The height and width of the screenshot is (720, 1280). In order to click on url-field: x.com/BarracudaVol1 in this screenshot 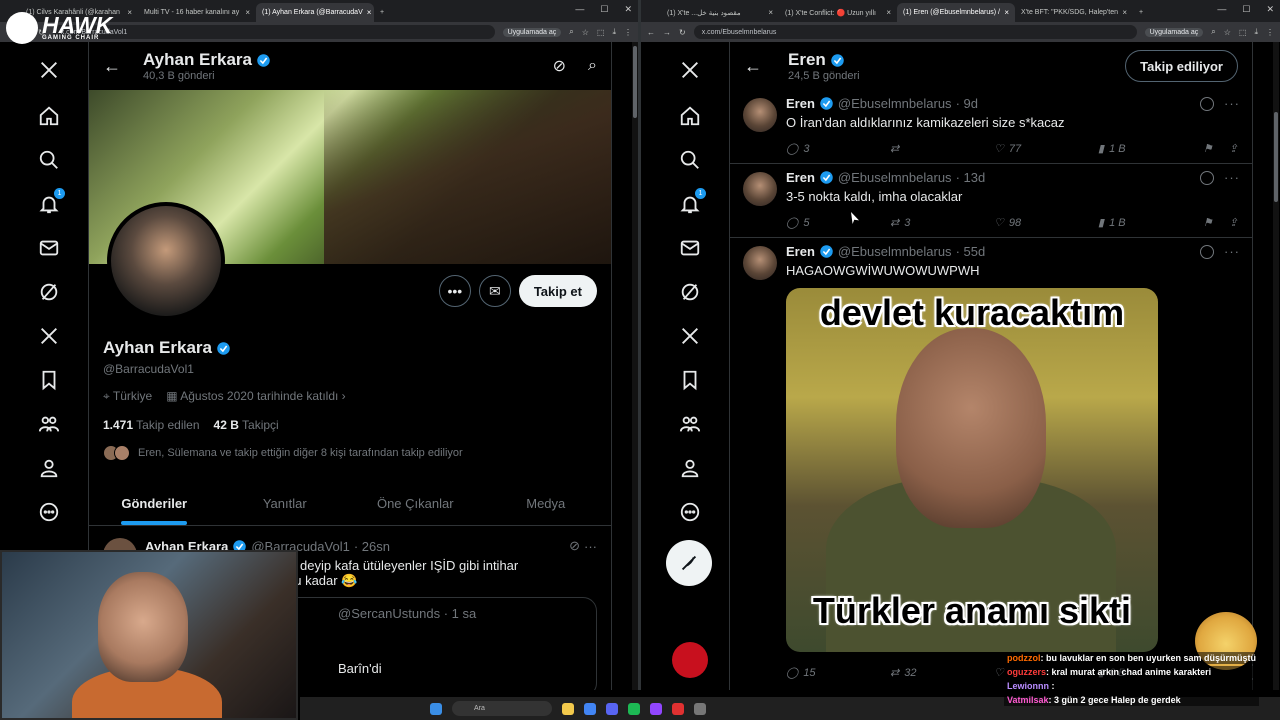, I will do `click(273, 32)`.